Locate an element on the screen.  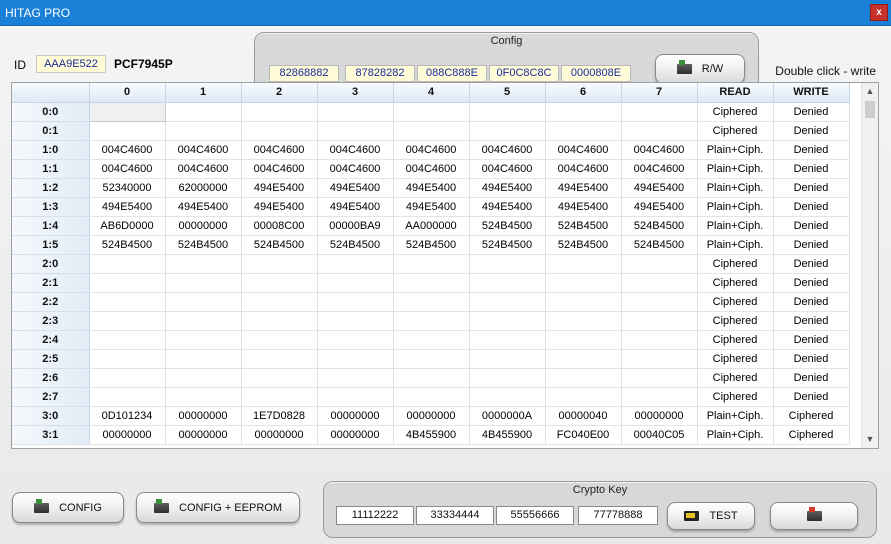
memory-cell: 00000040 is located at coordinates (583, 416).